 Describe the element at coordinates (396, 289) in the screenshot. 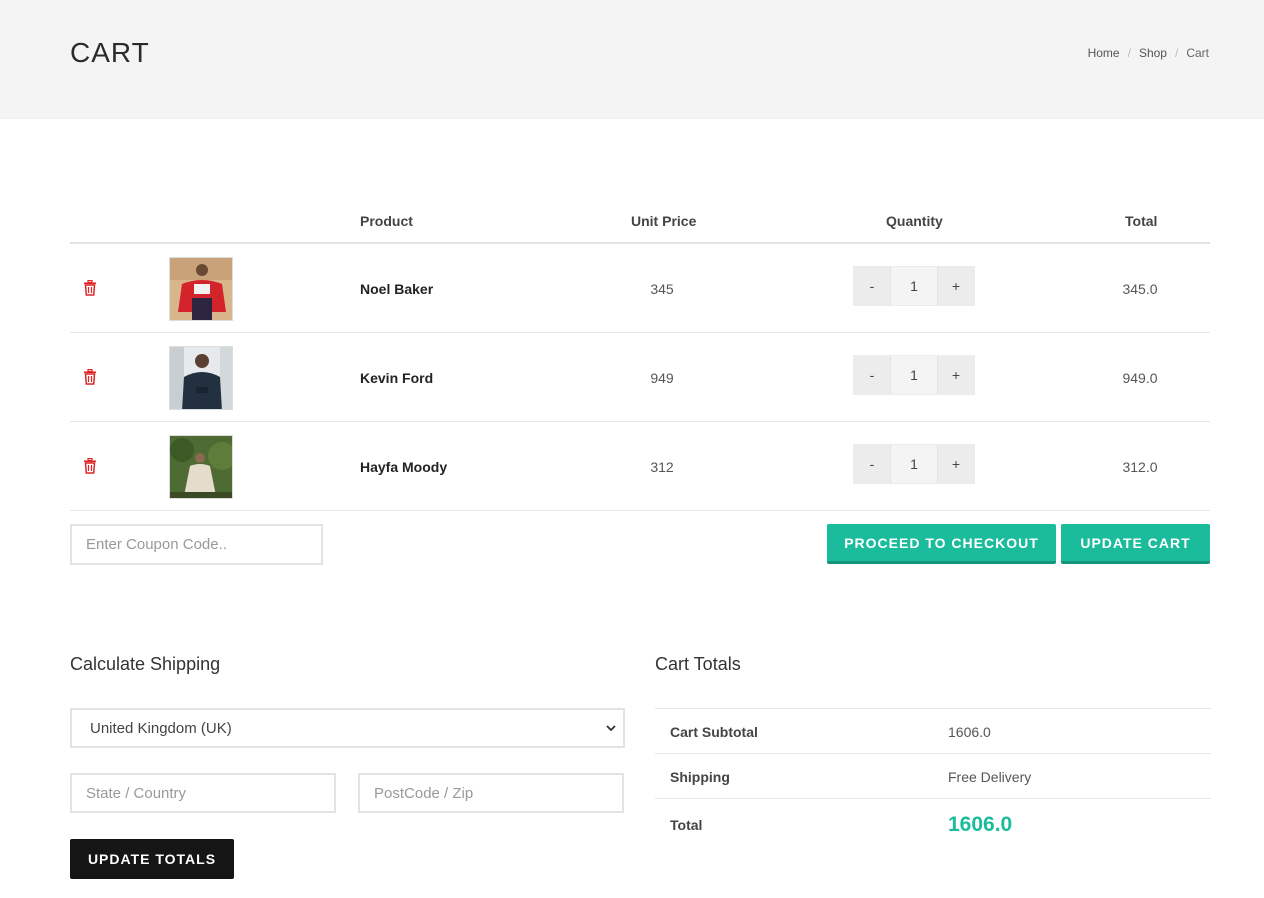

I see `product-name: Noel Baker` at that location.